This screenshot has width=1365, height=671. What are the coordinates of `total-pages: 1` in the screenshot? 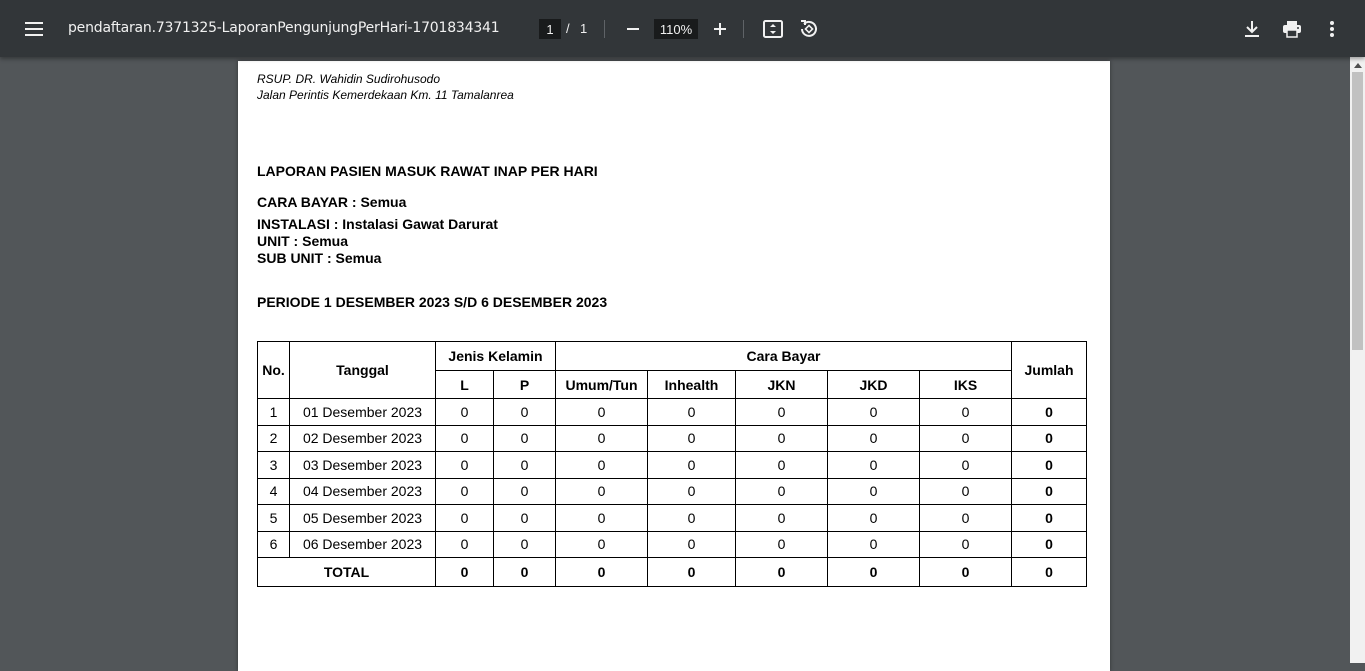 It's located at (584, 28).